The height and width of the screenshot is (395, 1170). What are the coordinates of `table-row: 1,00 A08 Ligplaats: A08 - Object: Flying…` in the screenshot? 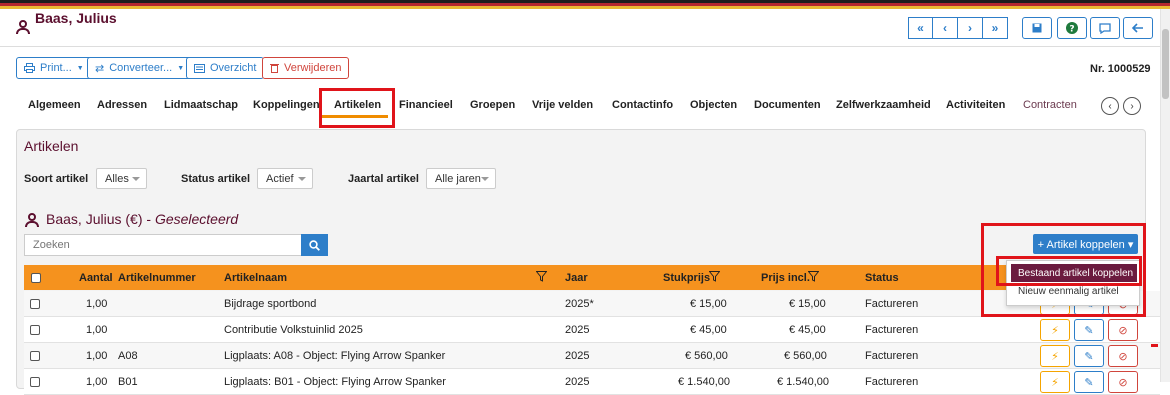 It's located at (592, 356).